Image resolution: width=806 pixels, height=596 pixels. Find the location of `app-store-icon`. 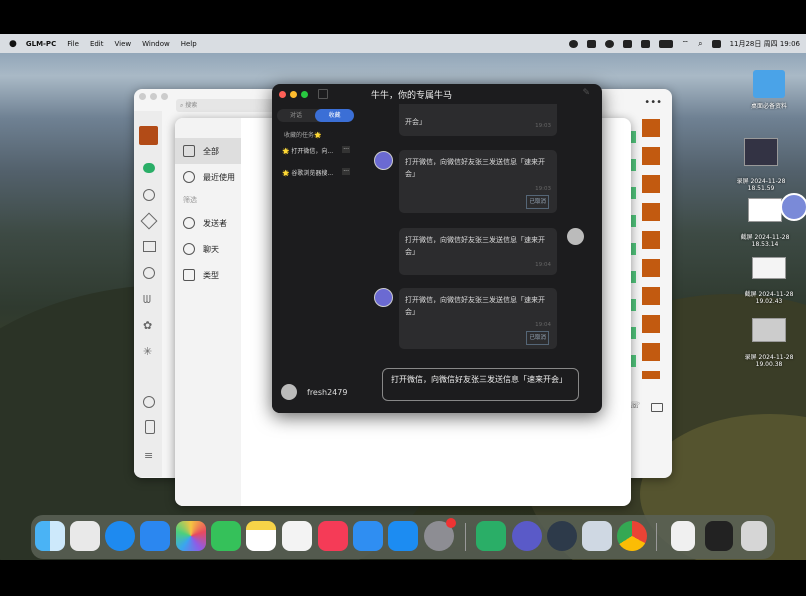

app-store-icon is located at coordinates (403, 536).